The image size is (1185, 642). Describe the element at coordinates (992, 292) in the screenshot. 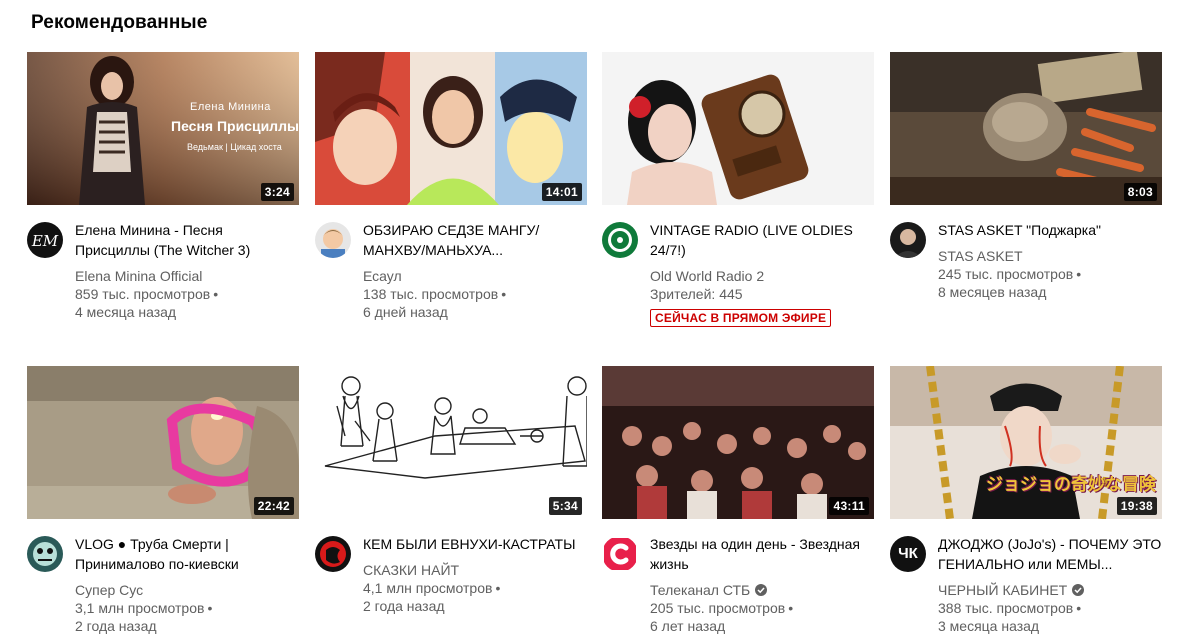

I see `upload-age: 8 месяцев назад` at that location.